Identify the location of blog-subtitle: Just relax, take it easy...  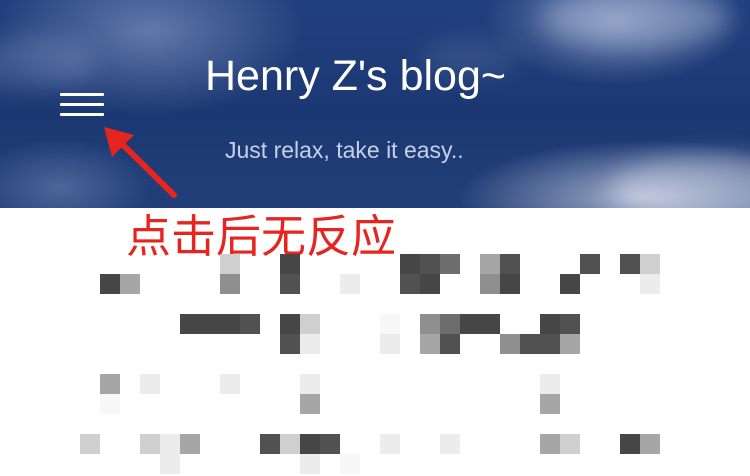
(344, 150).